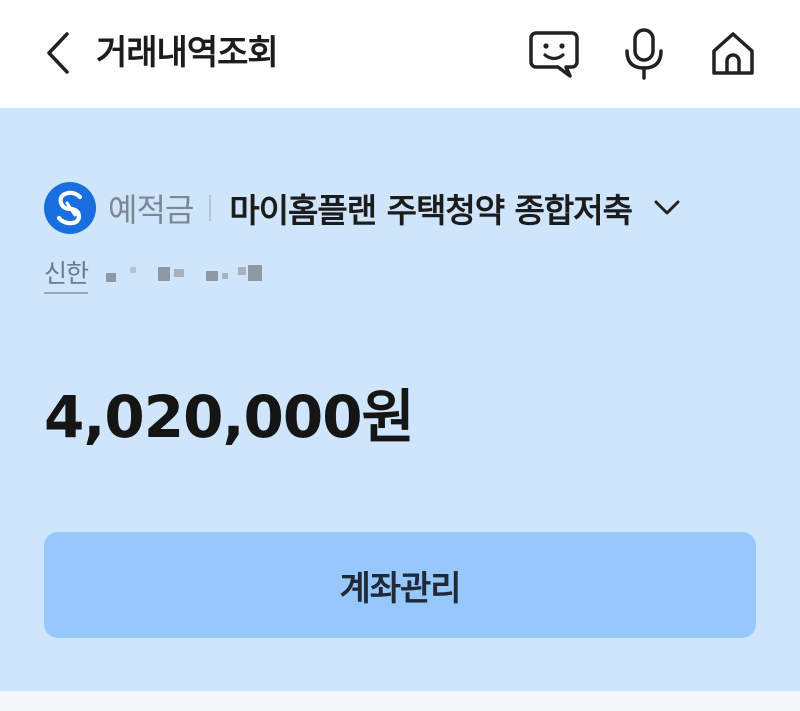 Image resolution: width=800 pixels, height=711 pixels. Describe the element at coordinates (70, 208) in the screenshot. I see `shinhan-bank-logo-icon` at that location.